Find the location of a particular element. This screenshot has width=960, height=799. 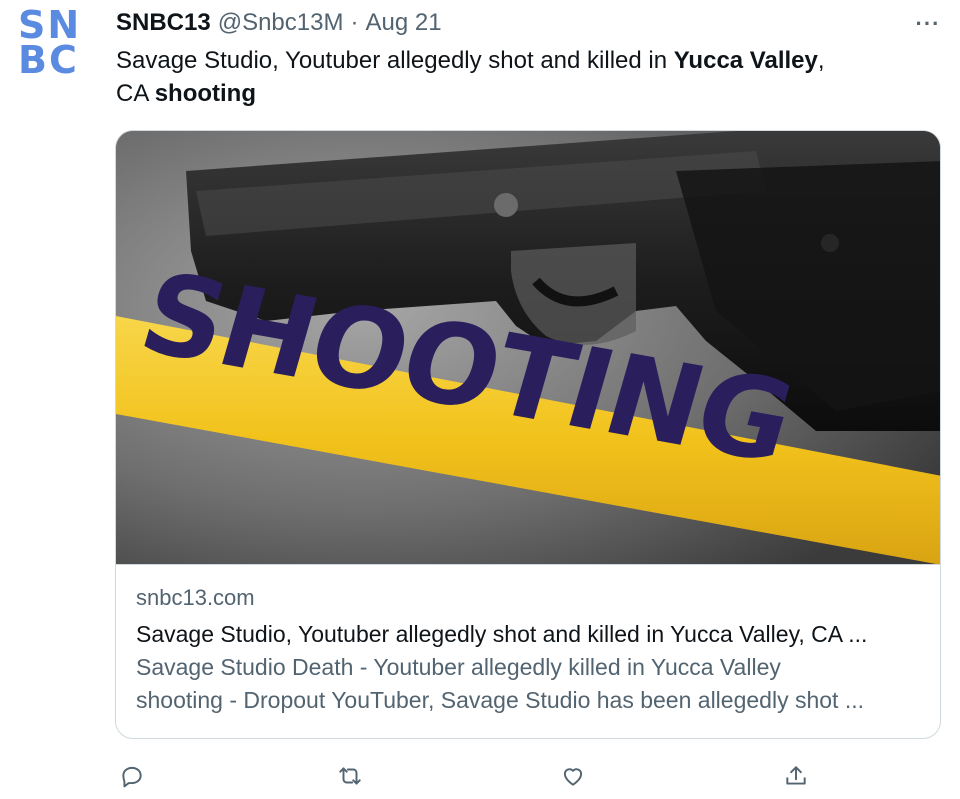

tweet-date: Aug 21 is located at coordinates (403, 23).